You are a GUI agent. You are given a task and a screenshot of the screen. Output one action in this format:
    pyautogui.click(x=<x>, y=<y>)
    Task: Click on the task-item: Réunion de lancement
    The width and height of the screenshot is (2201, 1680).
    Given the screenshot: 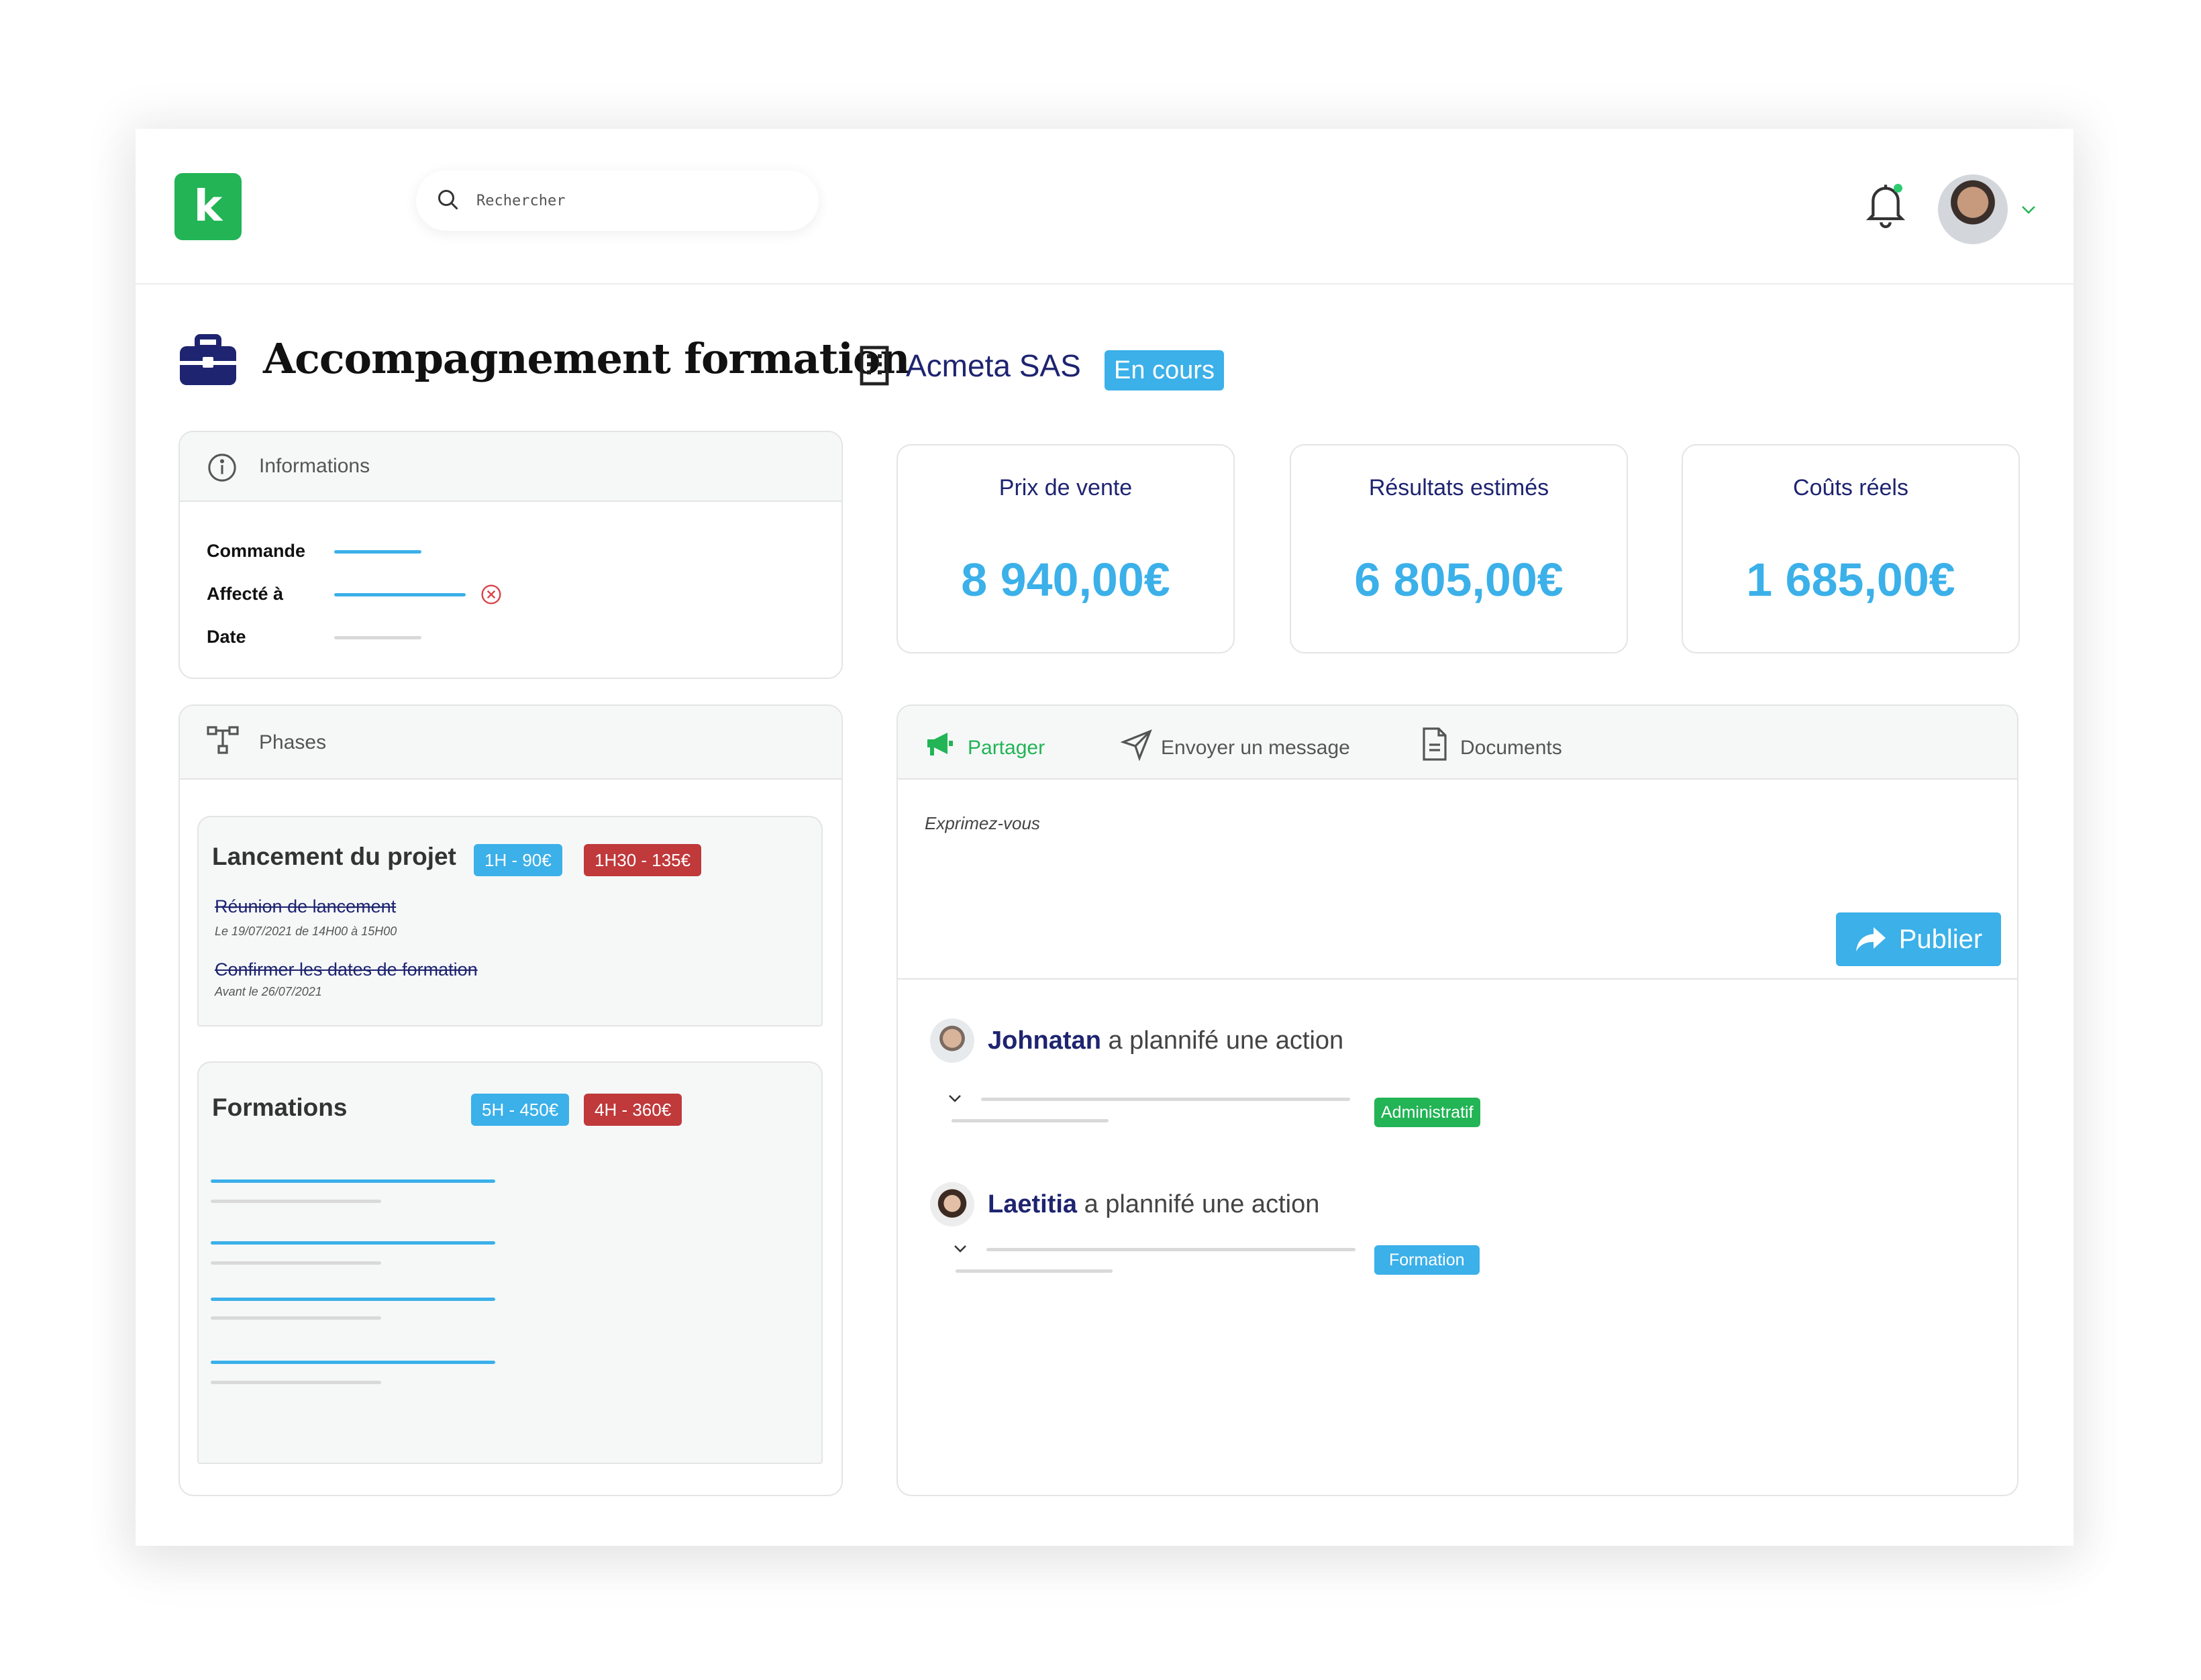 What is the action you would take?
    pyautogui.click(x=305, y=907)
    